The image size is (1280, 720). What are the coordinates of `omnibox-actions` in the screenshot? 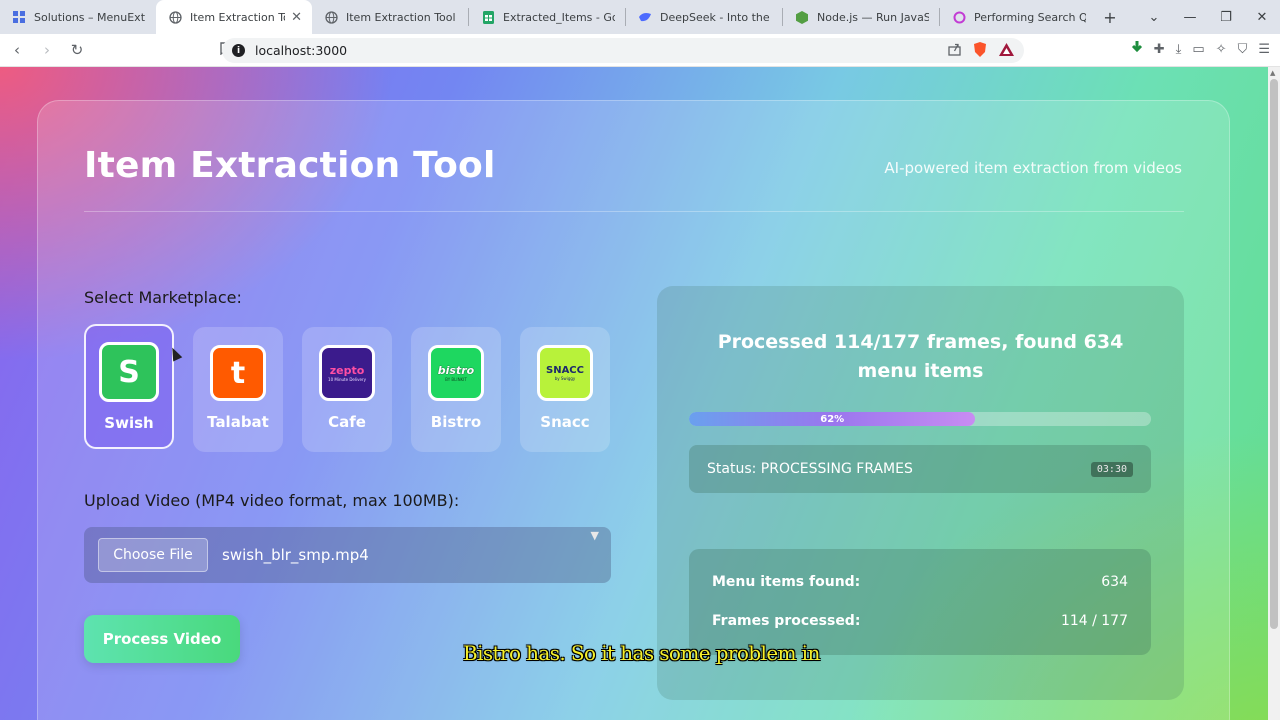 It's located at (981, 51).